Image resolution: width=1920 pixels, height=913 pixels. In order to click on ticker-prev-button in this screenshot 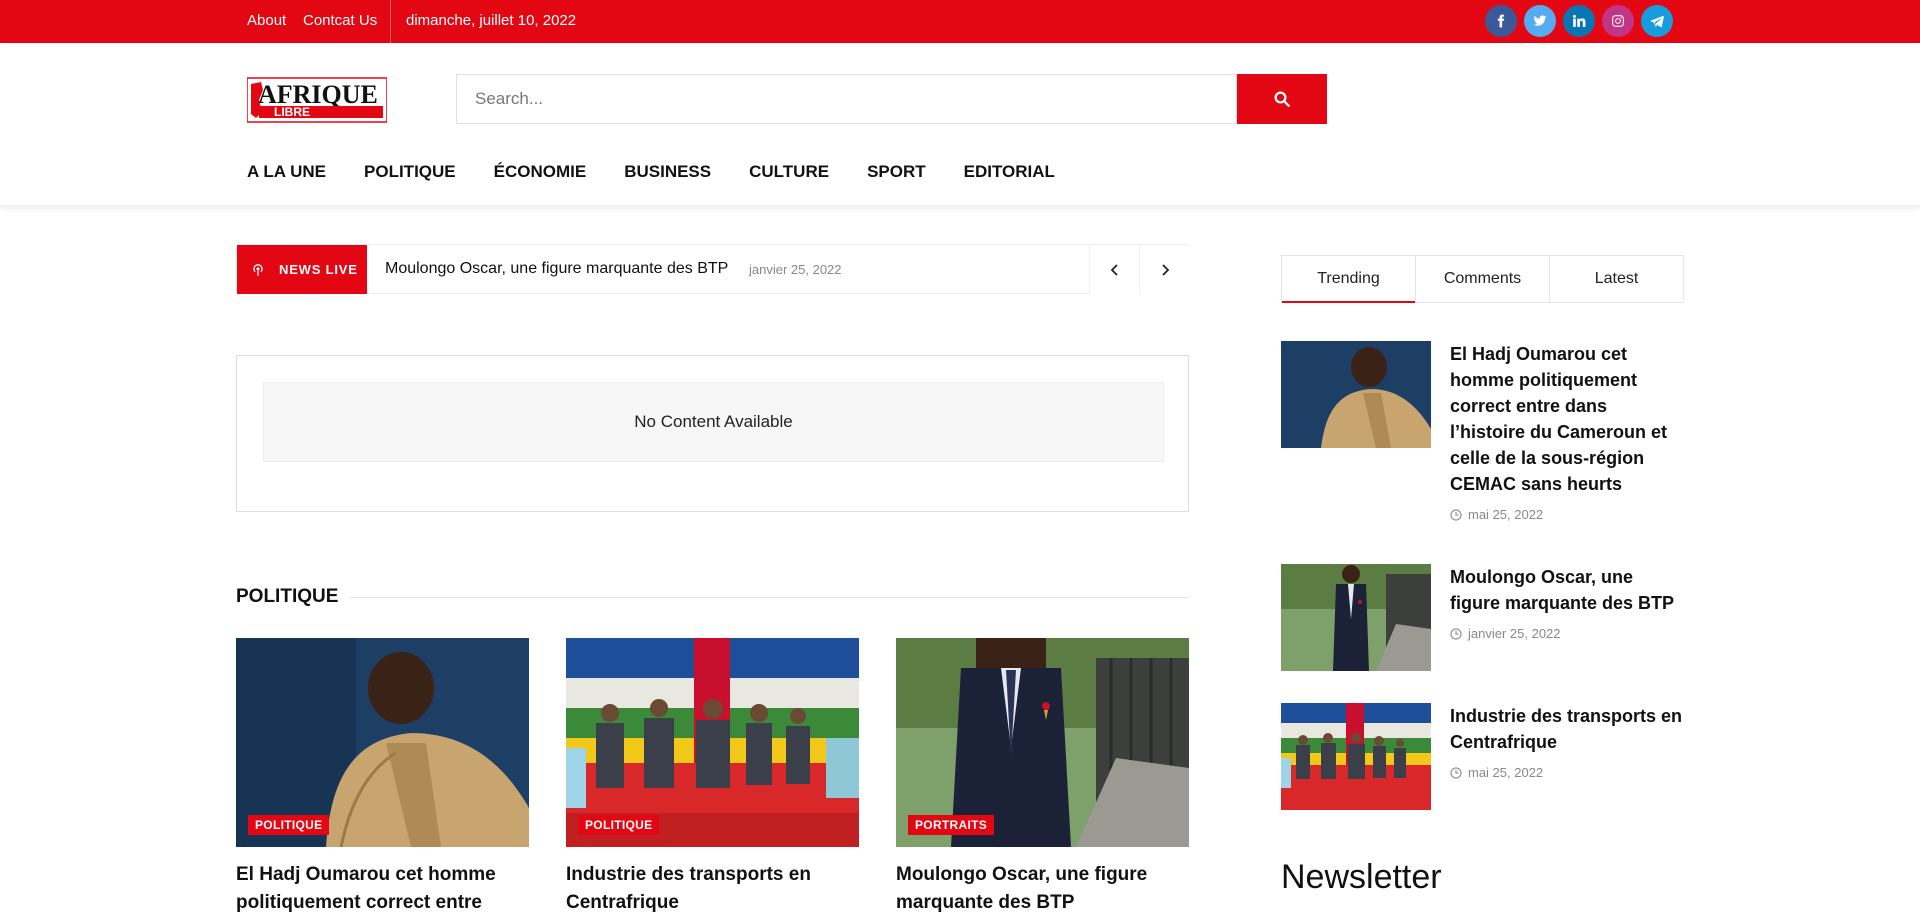, I will do `click(1114, 269)`.